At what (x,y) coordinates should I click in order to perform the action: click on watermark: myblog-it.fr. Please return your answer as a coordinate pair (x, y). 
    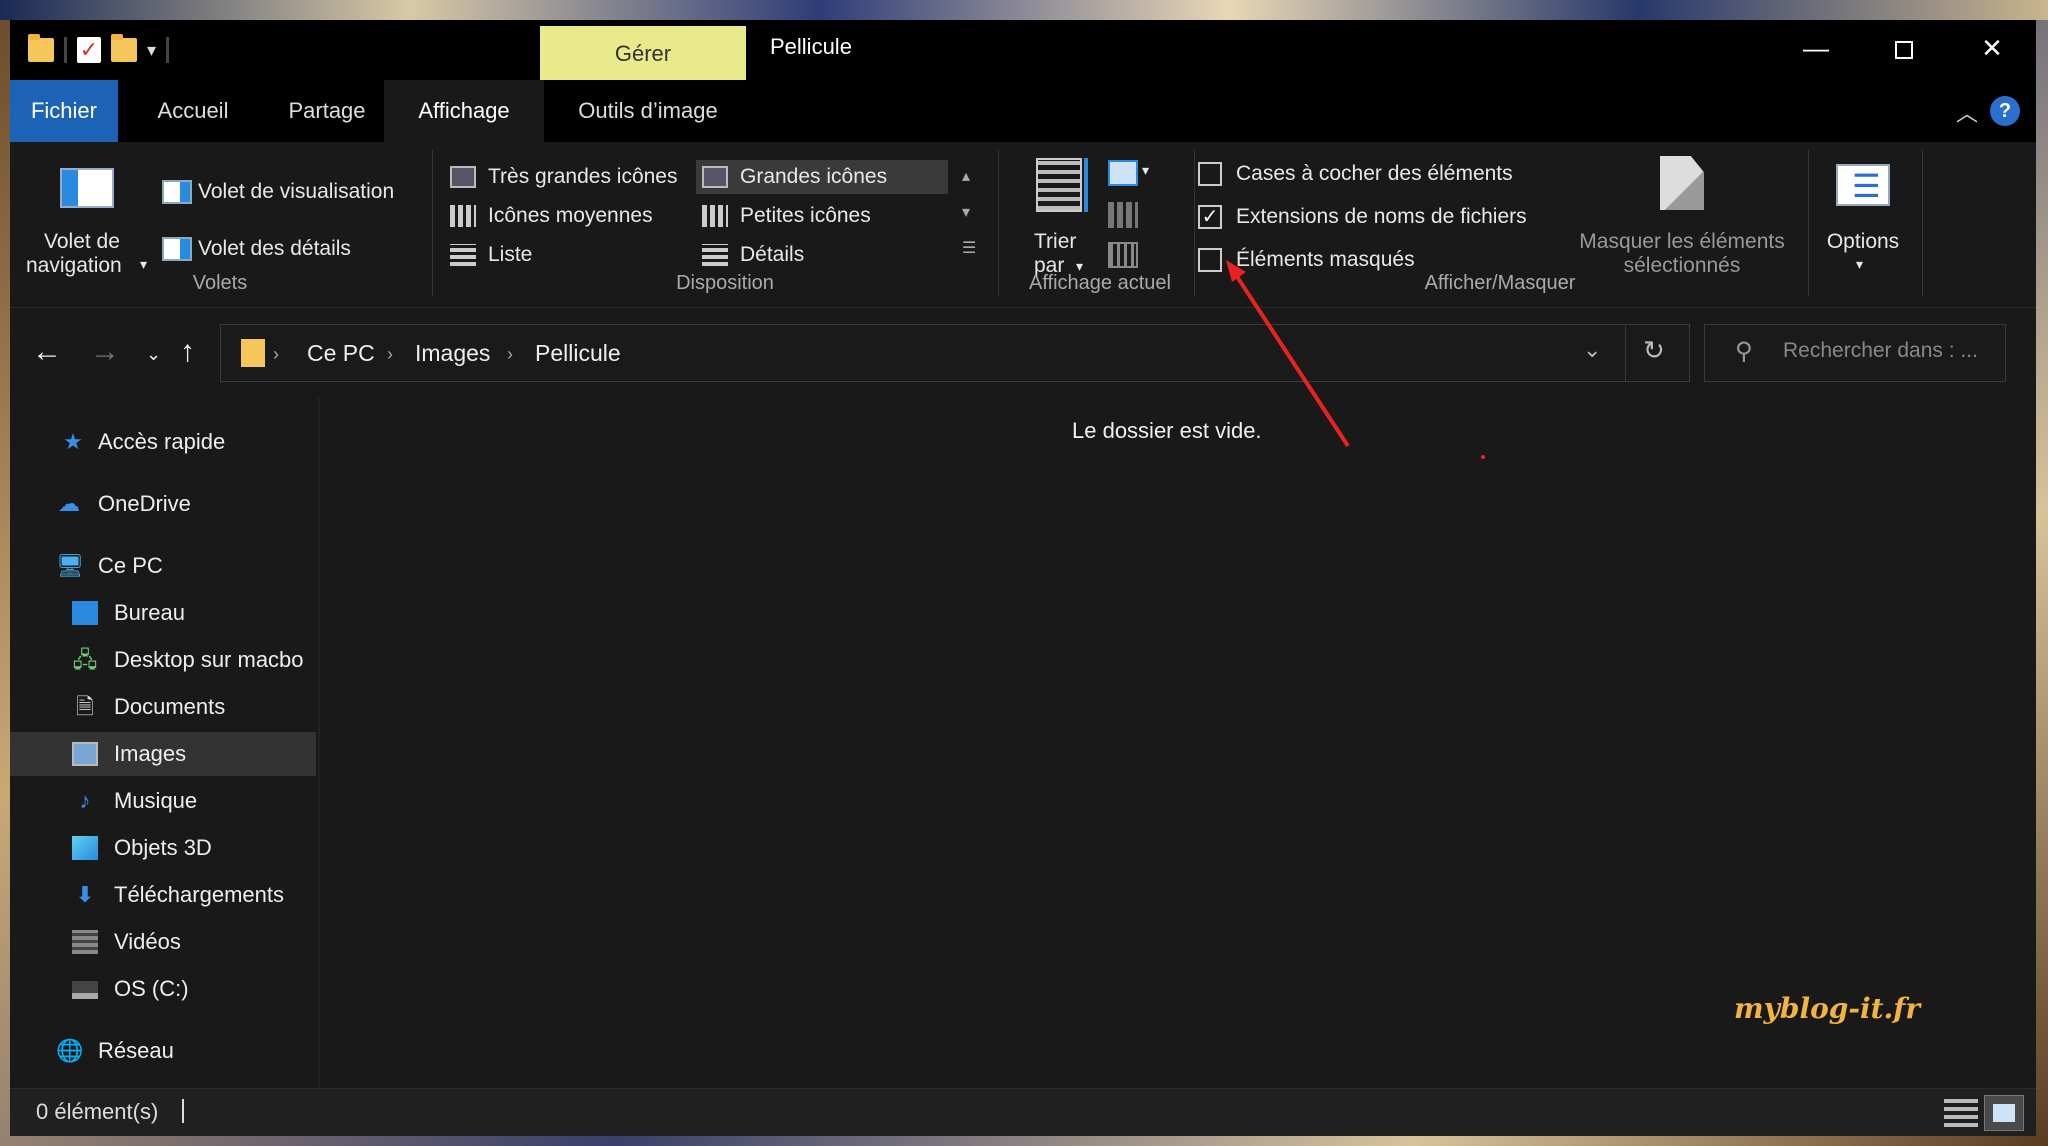
    Looking at the image, I should click on (1827, 1008).